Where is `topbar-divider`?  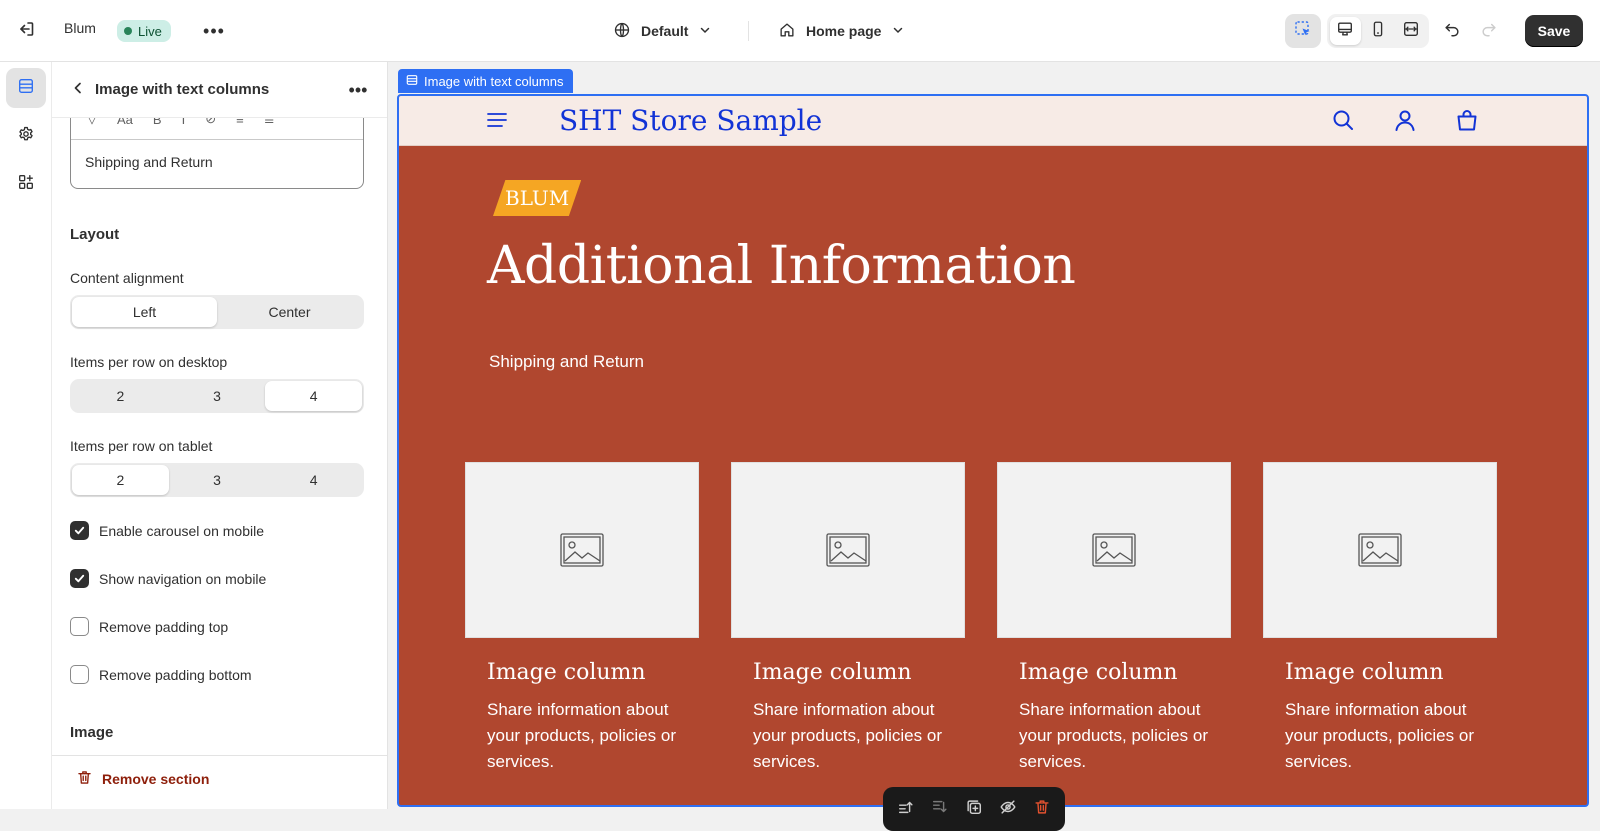 topbar-divider is located at coordinates (748, 31).